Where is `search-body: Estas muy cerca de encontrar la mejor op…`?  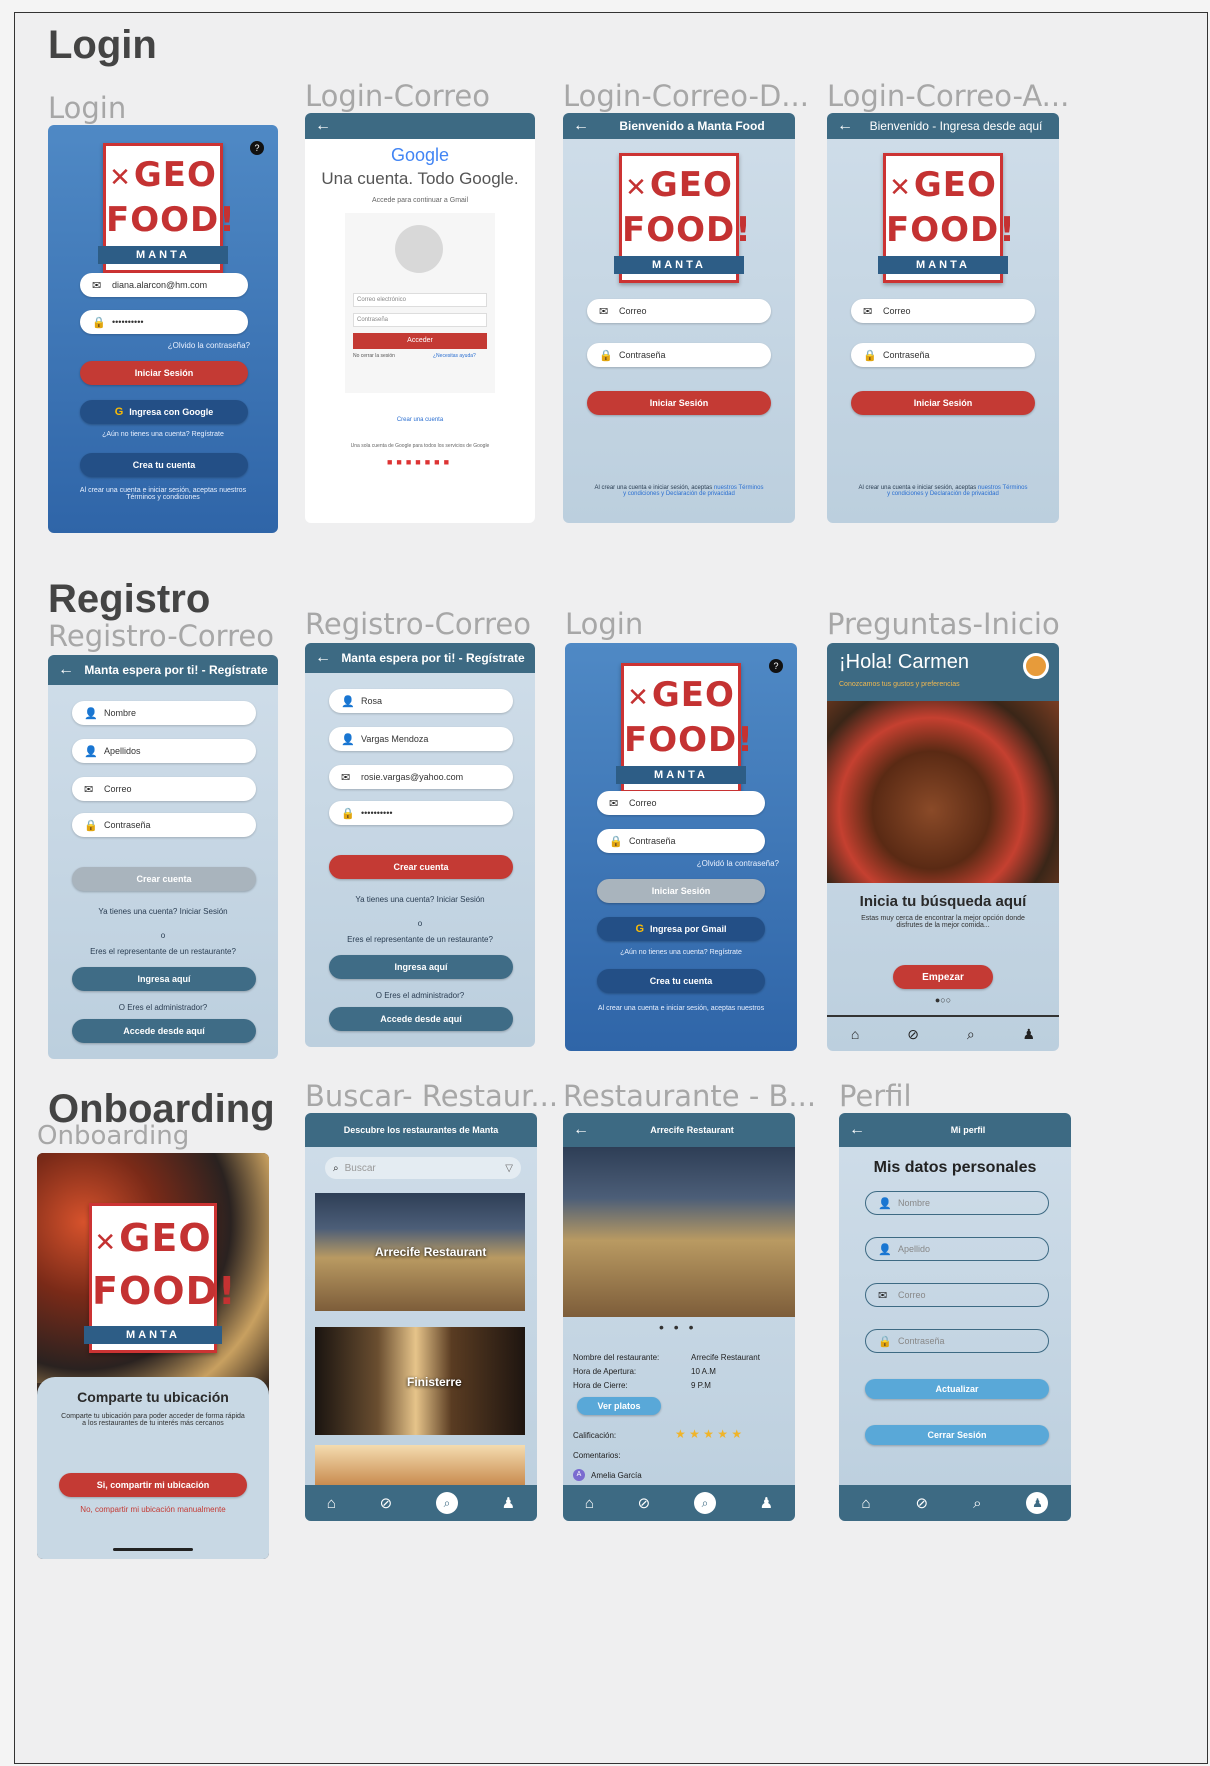
search-body: Estas muy cerca de encontrar la mejor op… is located at coordinates (943, 922).